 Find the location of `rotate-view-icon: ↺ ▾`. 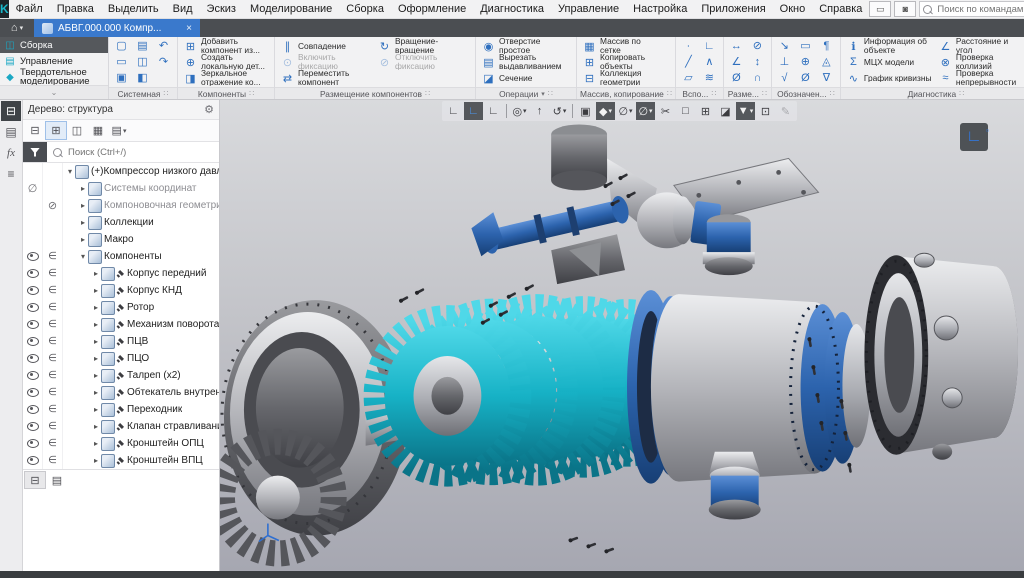

rotate-view-icon: ↺ ▾ is located at coordinates (559, 111).